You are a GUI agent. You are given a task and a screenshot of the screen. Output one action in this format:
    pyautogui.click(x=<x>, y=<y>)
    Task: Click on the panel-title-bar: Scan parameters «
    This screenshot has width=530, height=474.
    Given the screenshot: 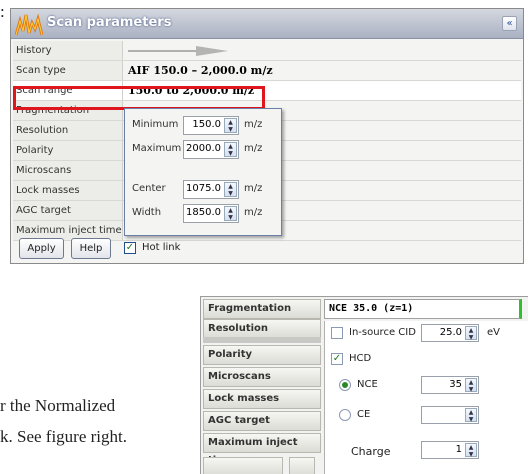 What is the action you would take?
    pyautogui.click(x=267, y=24)
    